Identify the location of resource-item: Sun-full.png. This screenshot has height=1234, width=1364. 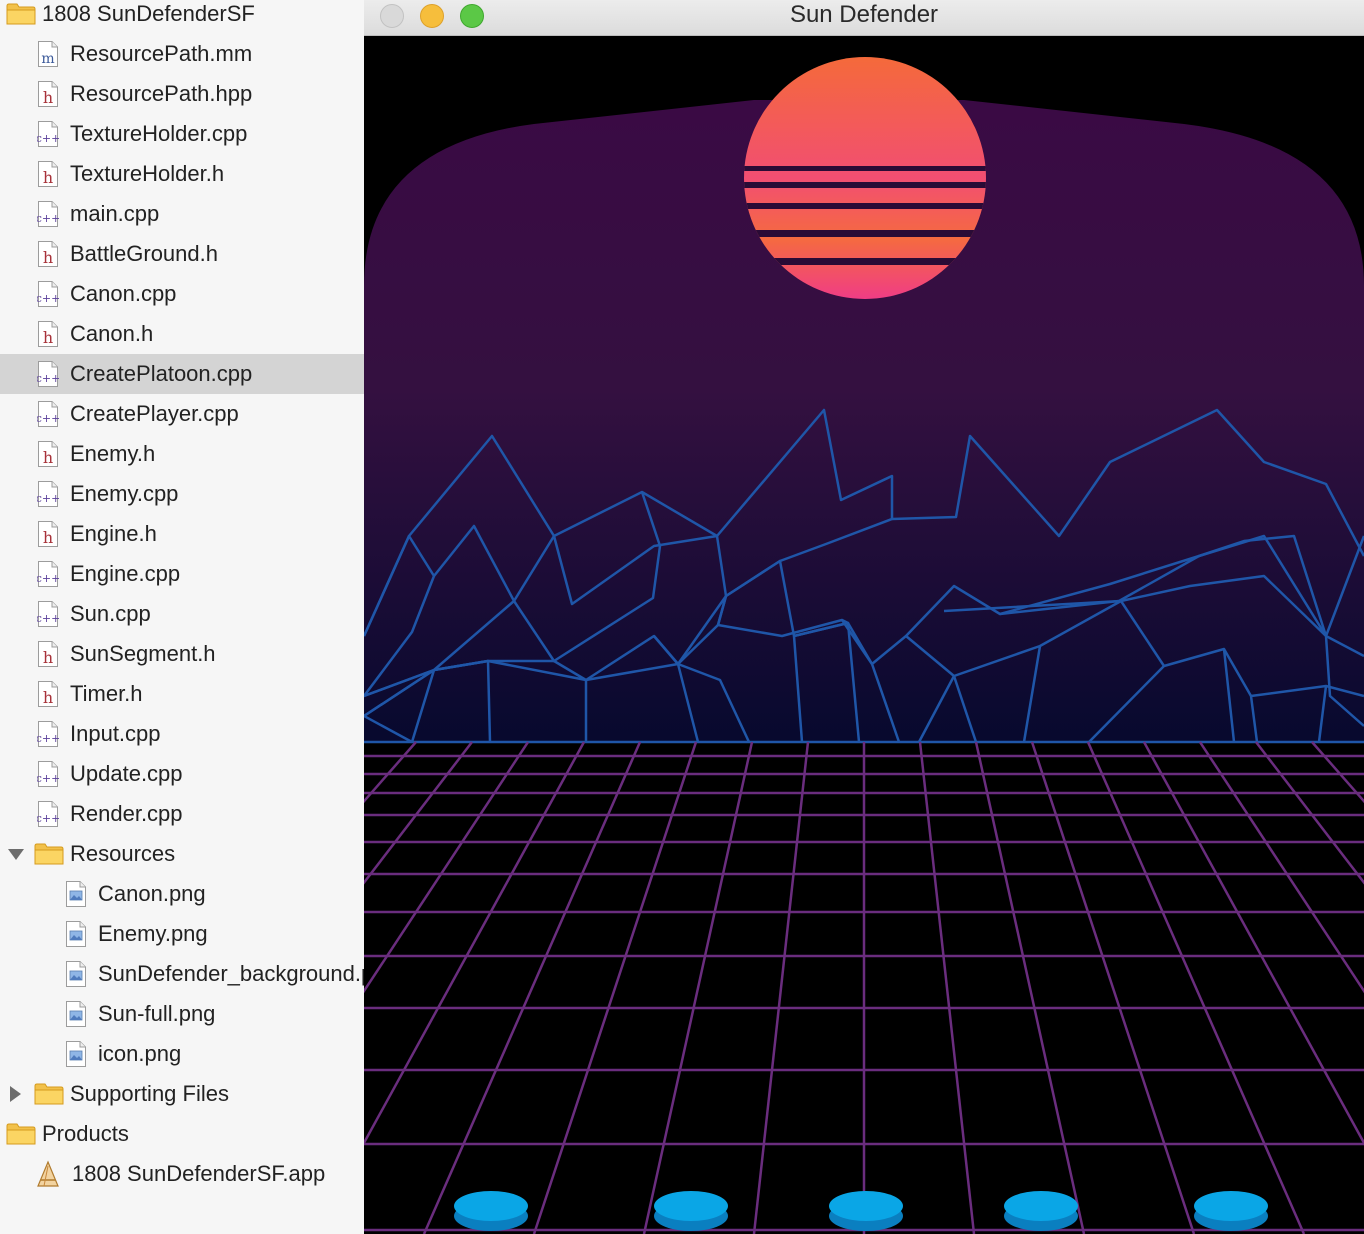
(182, 1014).